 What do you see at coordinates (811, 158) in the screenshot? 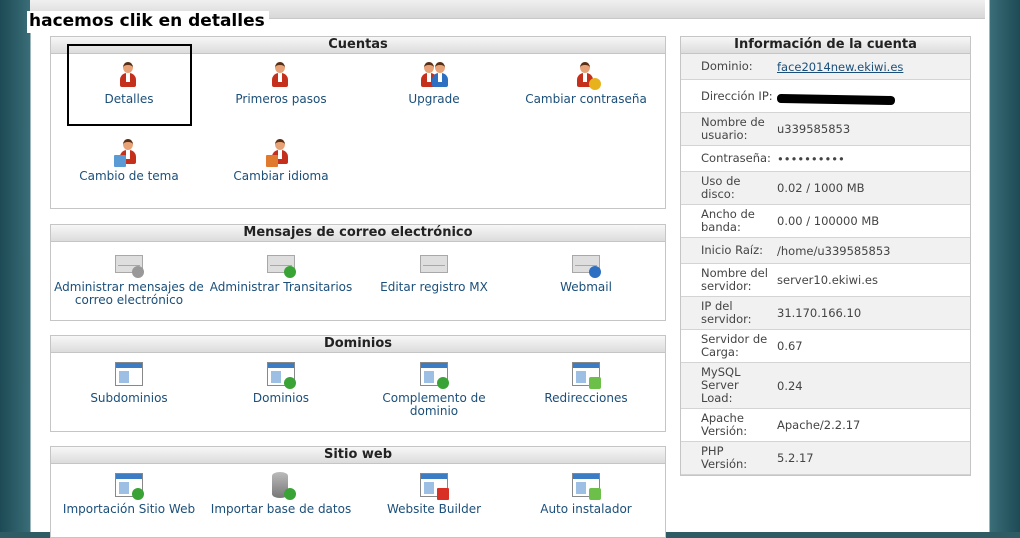
I see `info-value: ••••••••••` at bounding box center [811, 158].